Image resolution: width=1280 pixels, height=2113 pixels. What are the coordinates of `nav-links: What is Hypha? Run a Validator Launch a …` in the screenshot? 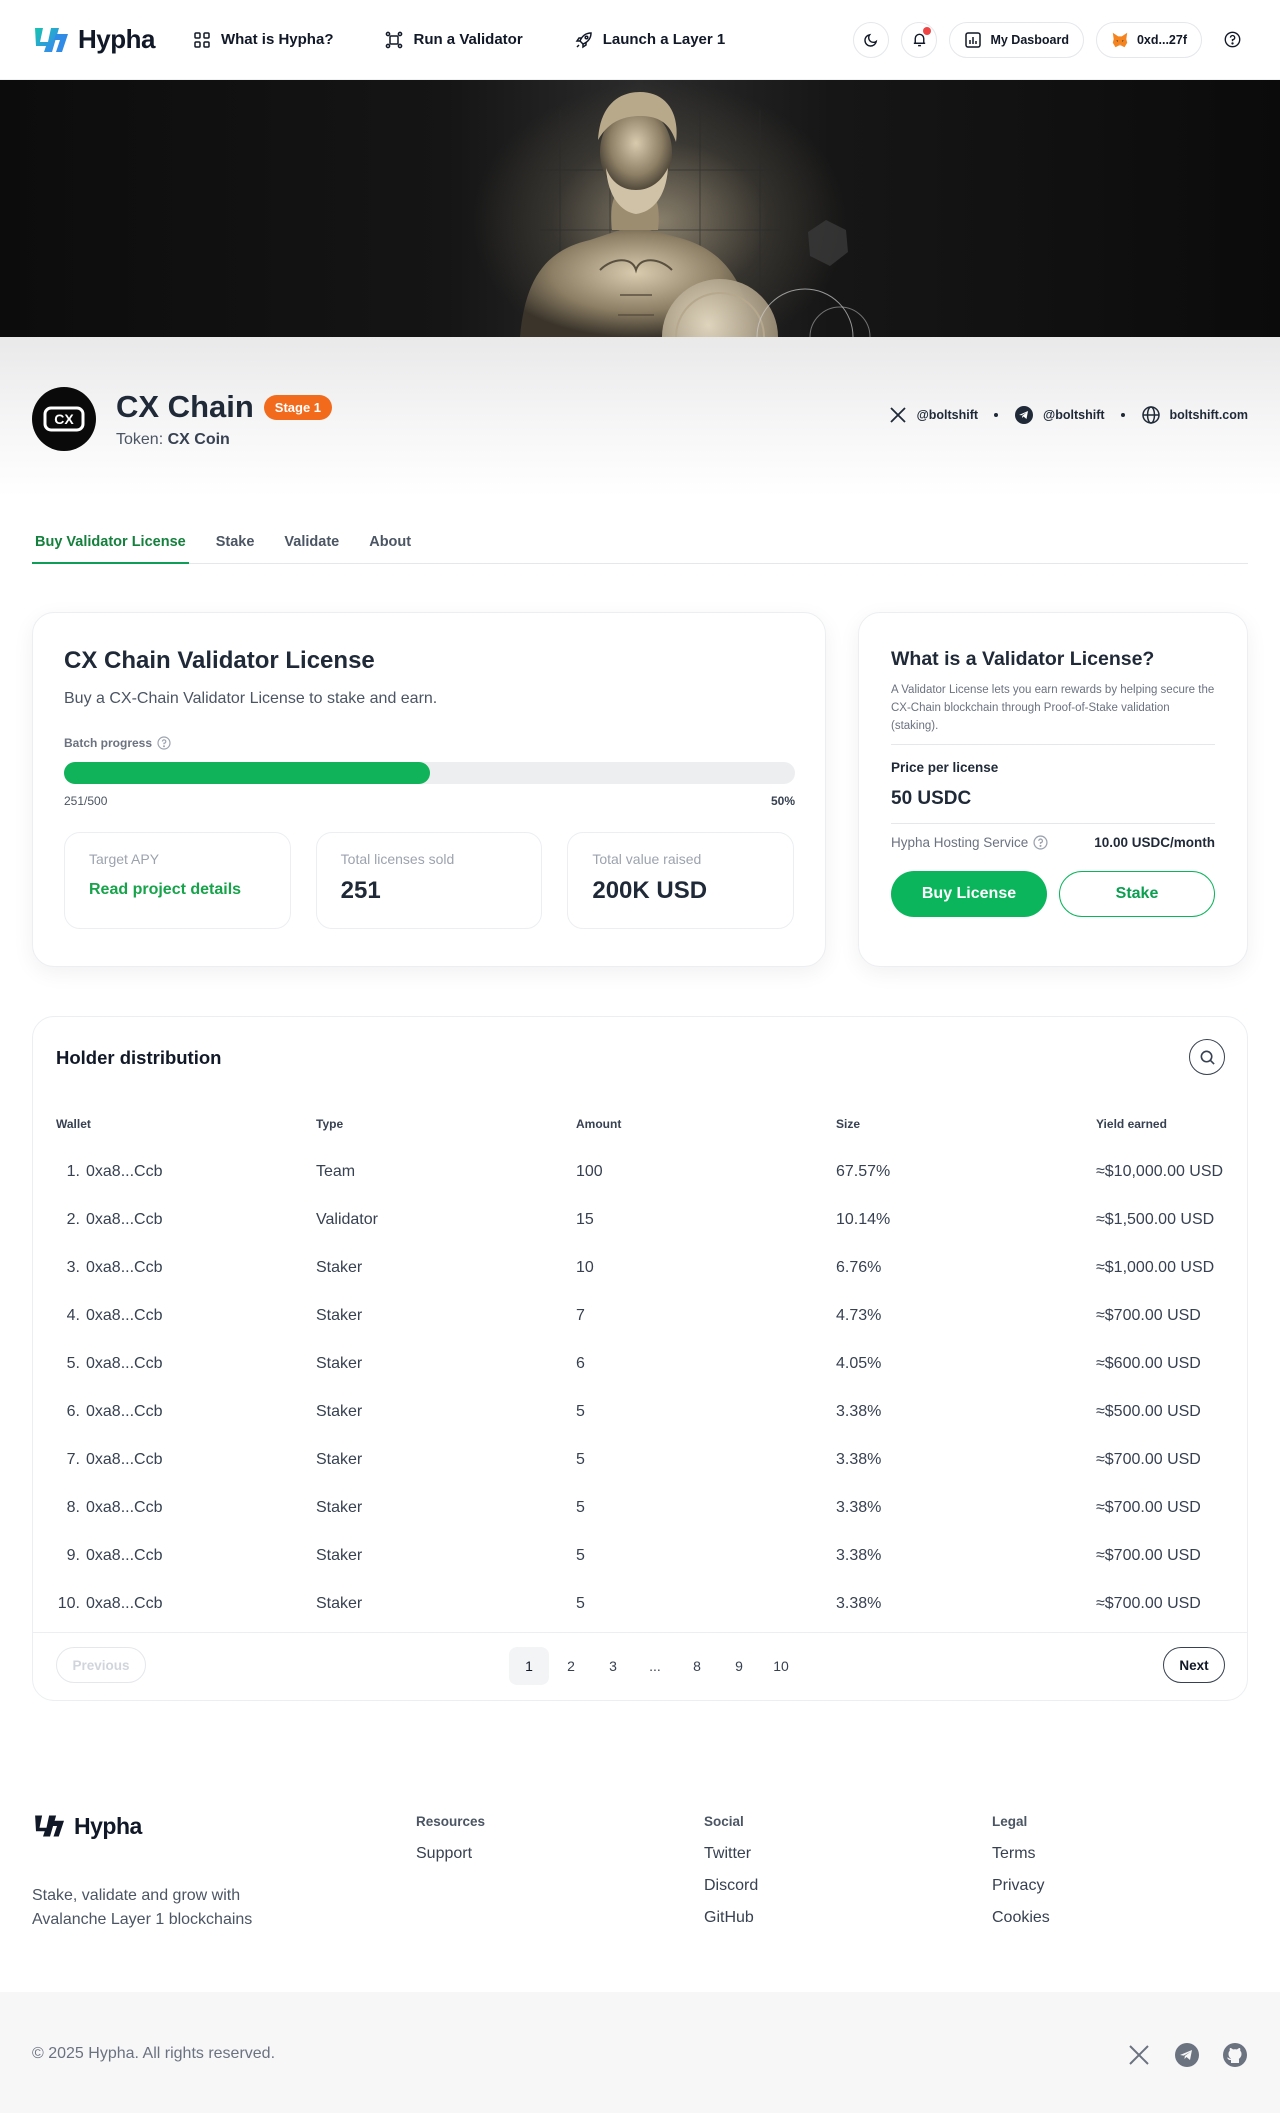 It's located at (459, 40).